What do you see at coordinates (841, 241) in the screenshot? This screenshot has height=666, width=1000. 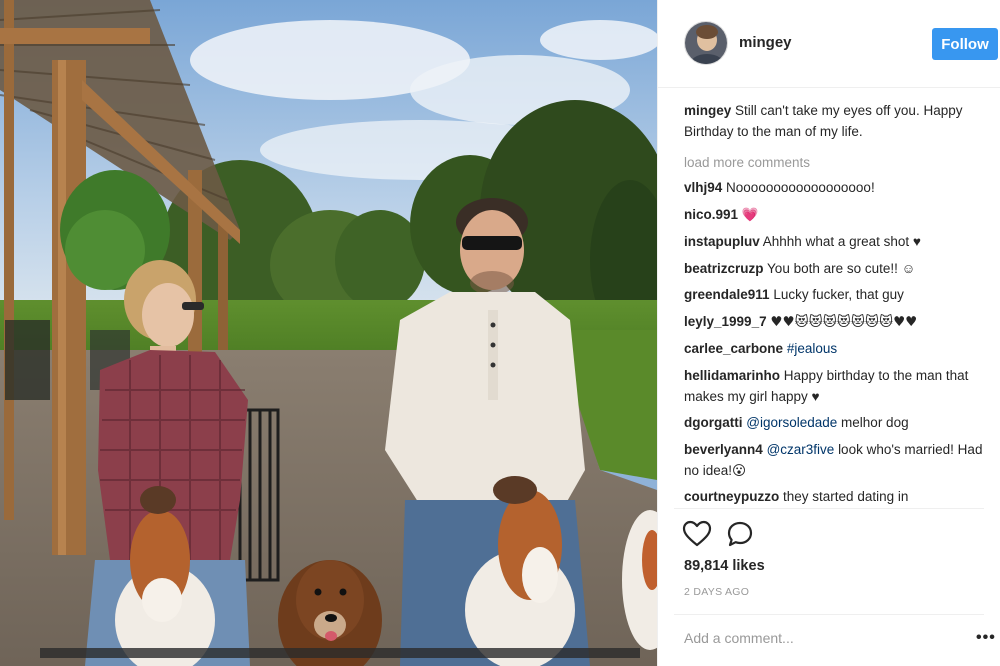 I see `comment-text: Ahhhh what a great shot ♥` at bounding box center [841, 241].